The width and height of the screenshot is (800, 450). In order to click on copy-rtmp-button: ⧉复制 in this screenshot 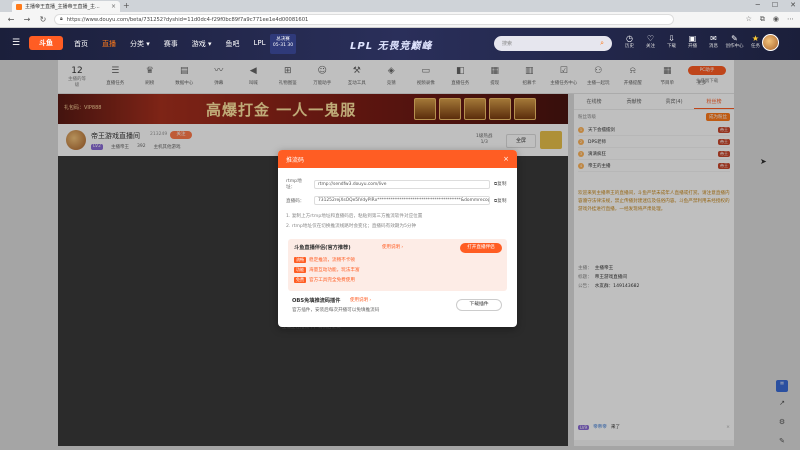, I will do `click(500, 184)`.